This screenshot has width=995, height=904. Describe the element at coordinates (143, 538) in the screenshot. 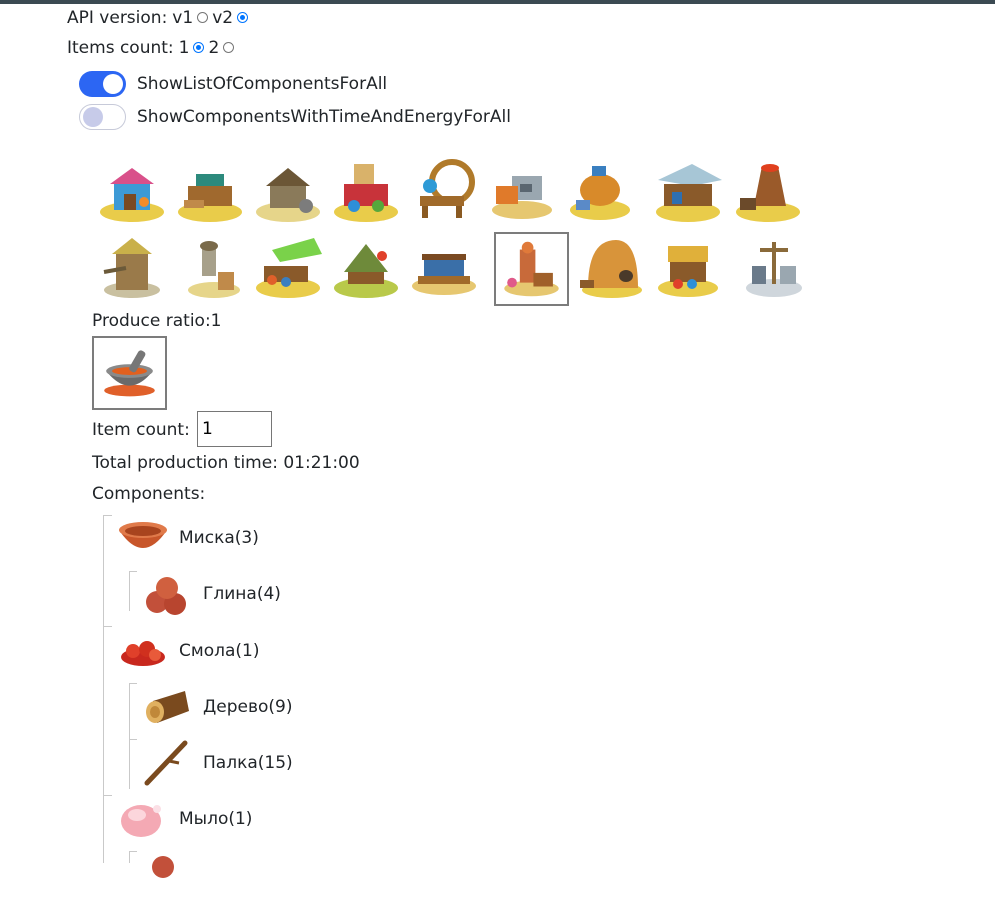

I see `bowl-icon` at that location.